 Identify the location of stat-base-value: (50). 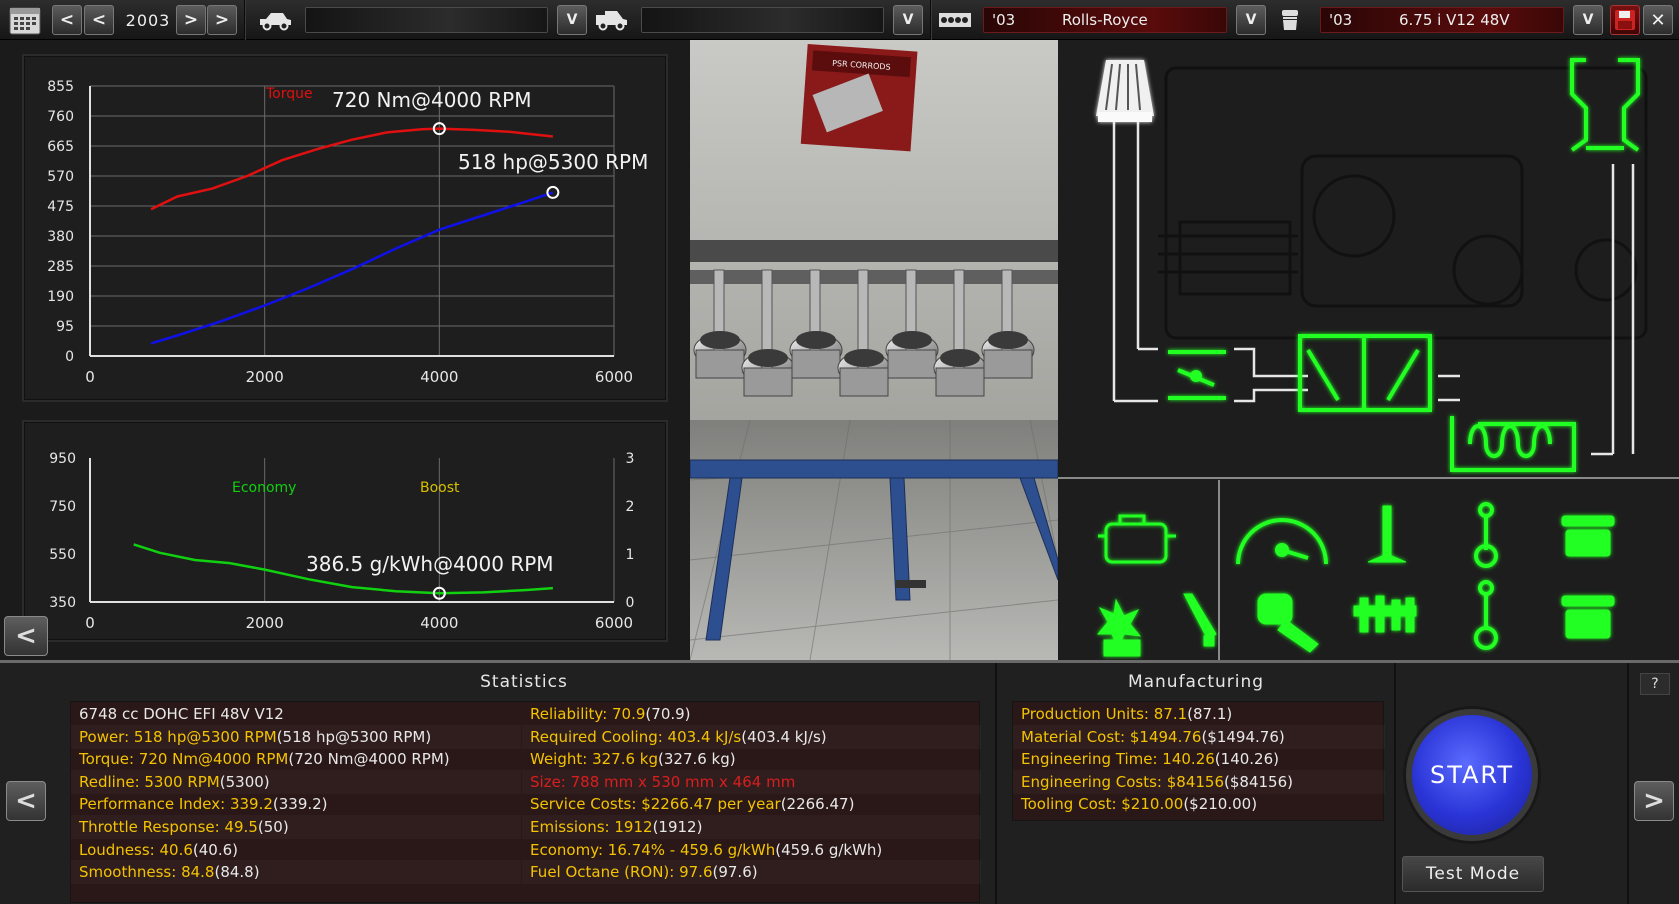
(273, 827).